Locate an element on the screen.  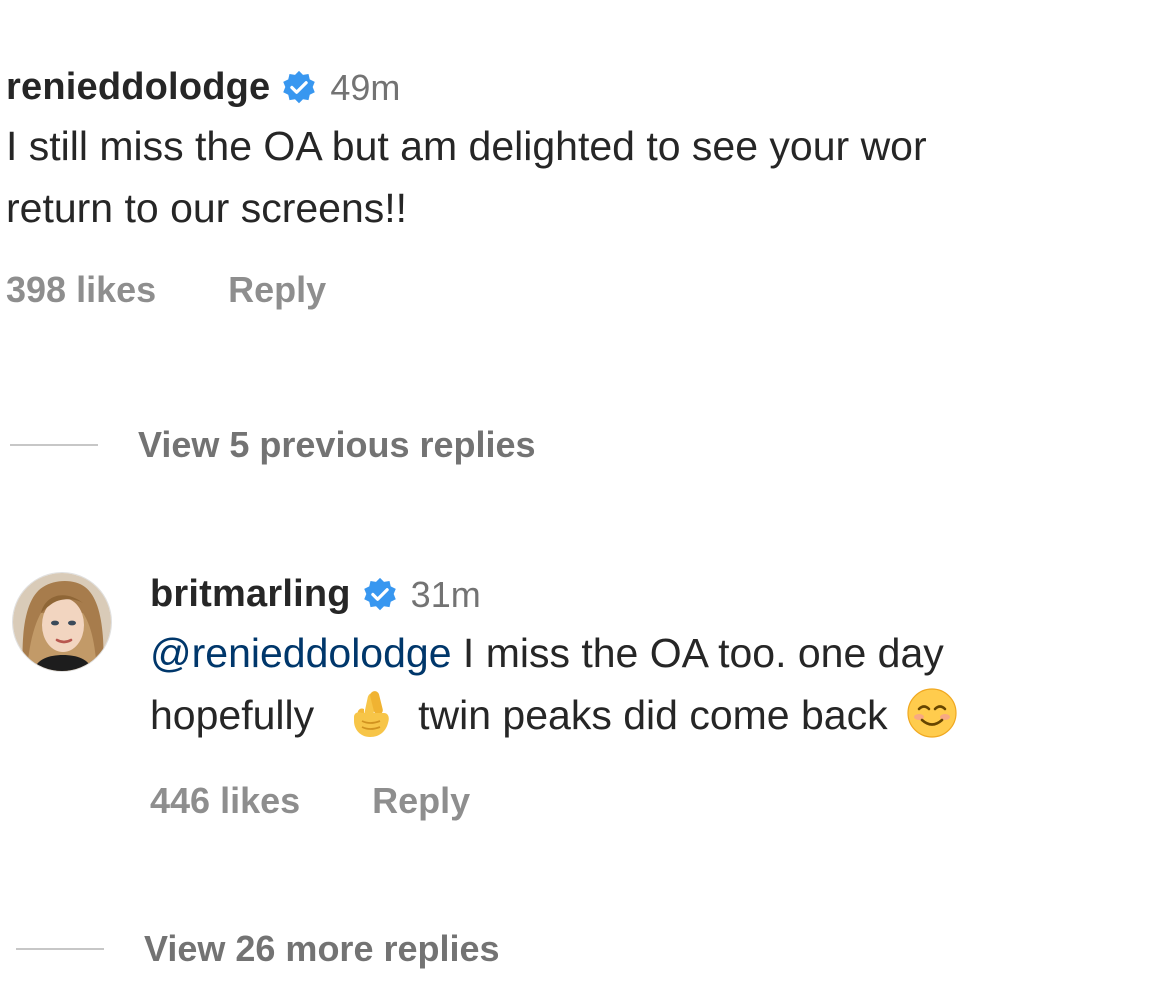
comment-text-line: return to our screens!! is located at coordinates (207, 208).